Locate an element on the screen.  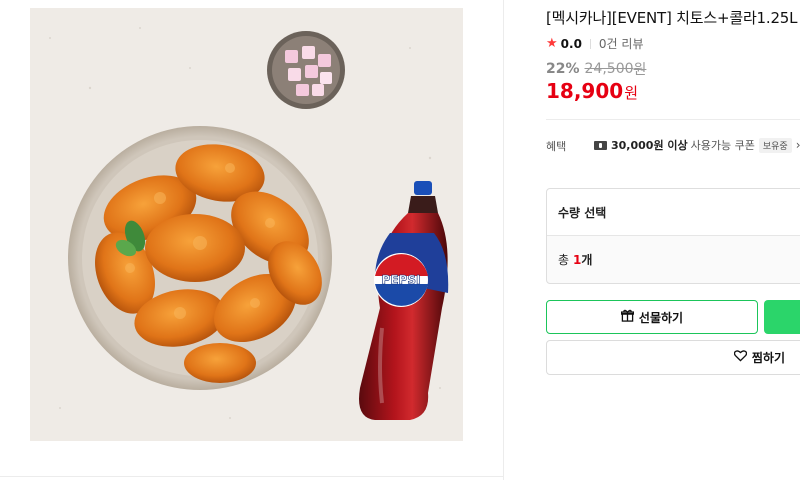
rating-row: ★ 0.0 0건 리뷰 is located at coordinates (595, 43).